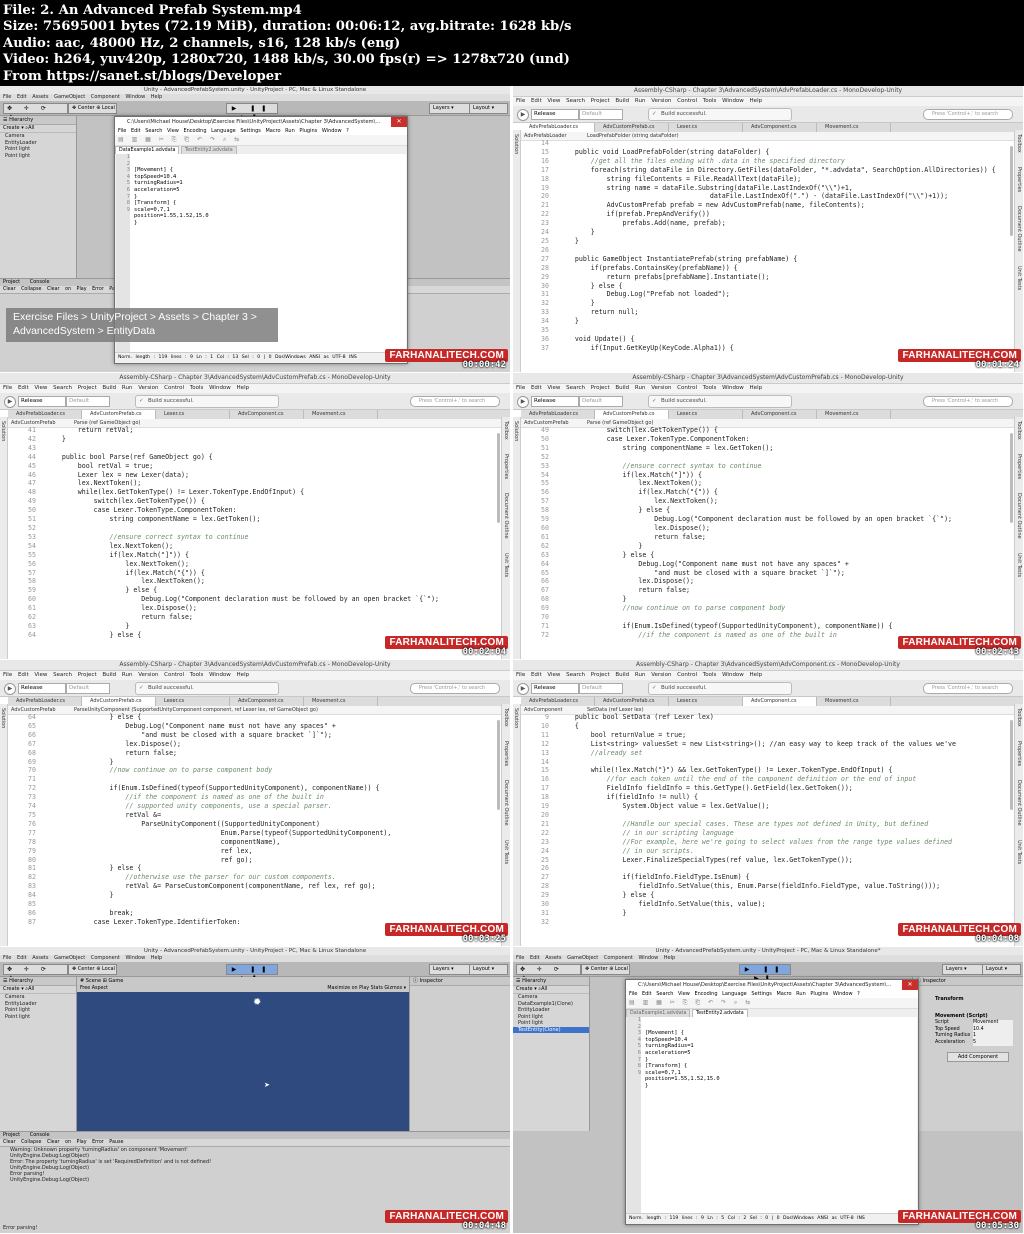 This screenshot has width=1024, height=1234. What do you see at coordinates (460, 981) in the screenshot?
I see `inspector-tab: ⓘ Inspector` at bounding box center [460, 981].